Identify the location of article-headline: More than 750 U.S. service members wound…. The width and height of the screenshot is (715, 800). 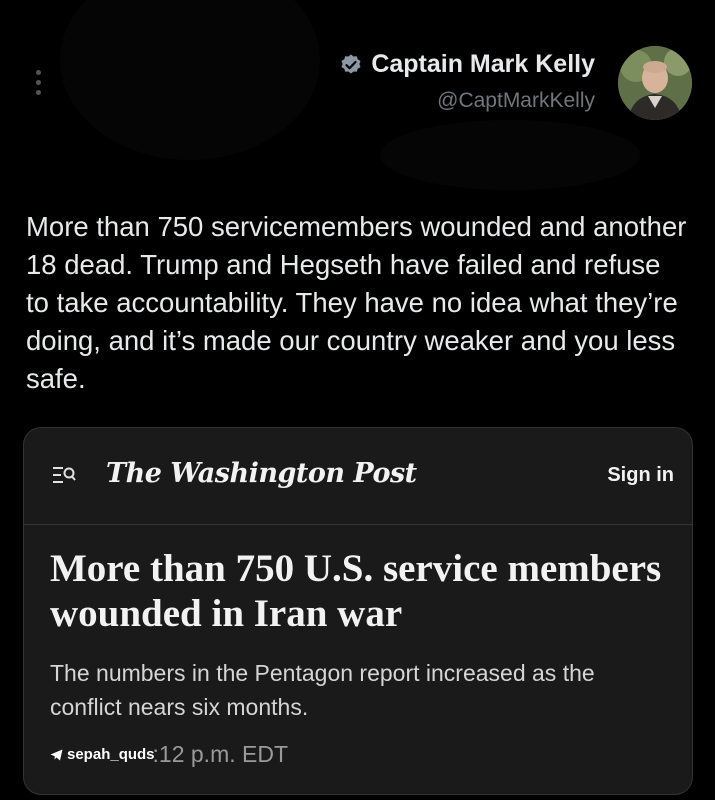
(360, 591).